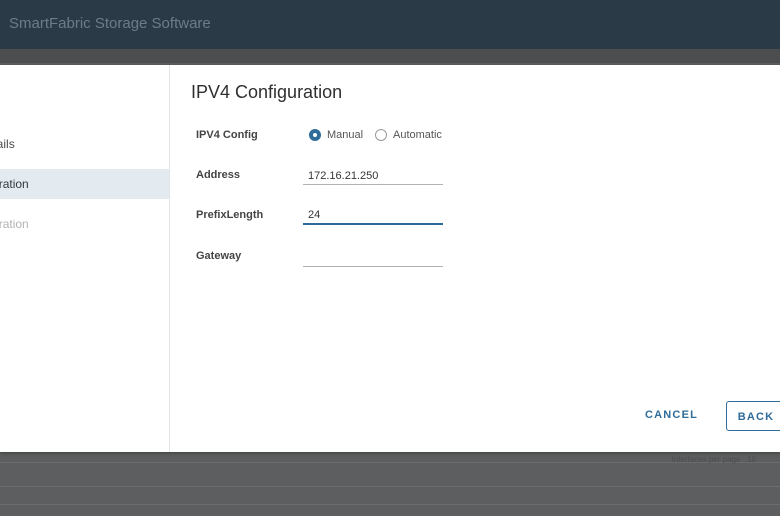  I want to click on address-label: Address, so click(218, 175).